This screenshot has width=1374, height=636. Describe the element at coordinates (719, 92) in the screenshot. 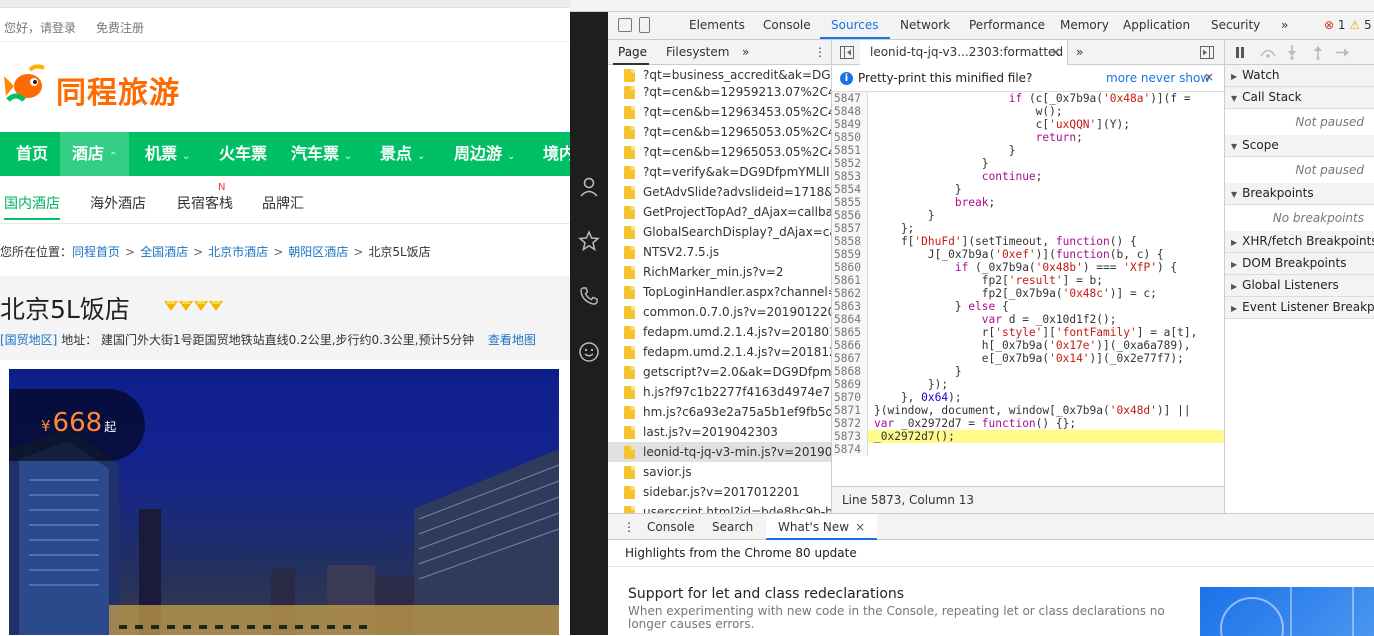

I see `file-item: ?qt=cen&b=12959213.07%2C48222` at that location.